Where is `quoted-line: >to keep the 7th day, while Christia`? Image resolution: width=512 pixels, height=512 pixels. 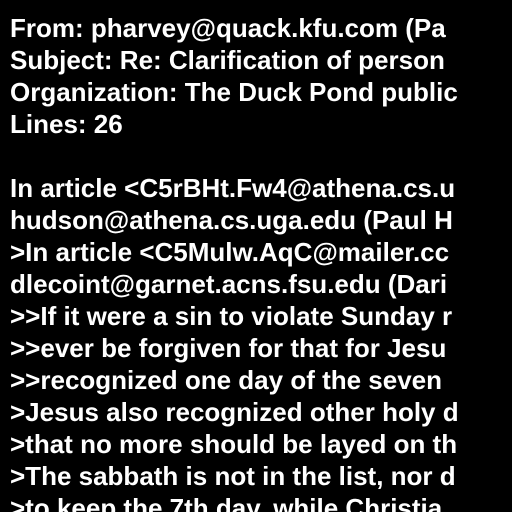
quoted-line: >to keep the 7th day, while Christia is located at coordinates (226, 502).